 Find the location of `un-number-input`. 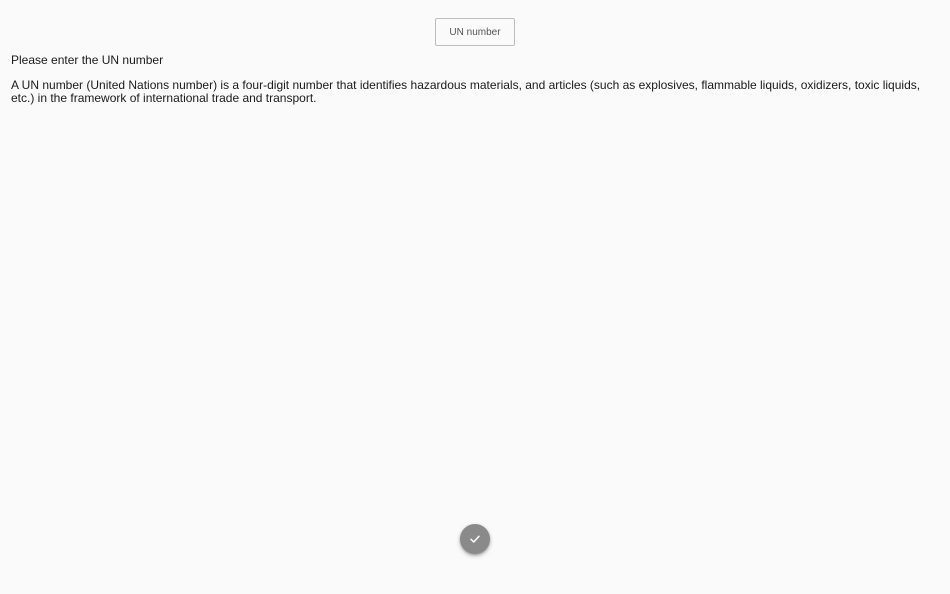

un-number-input is located at coordinates (475, 32).